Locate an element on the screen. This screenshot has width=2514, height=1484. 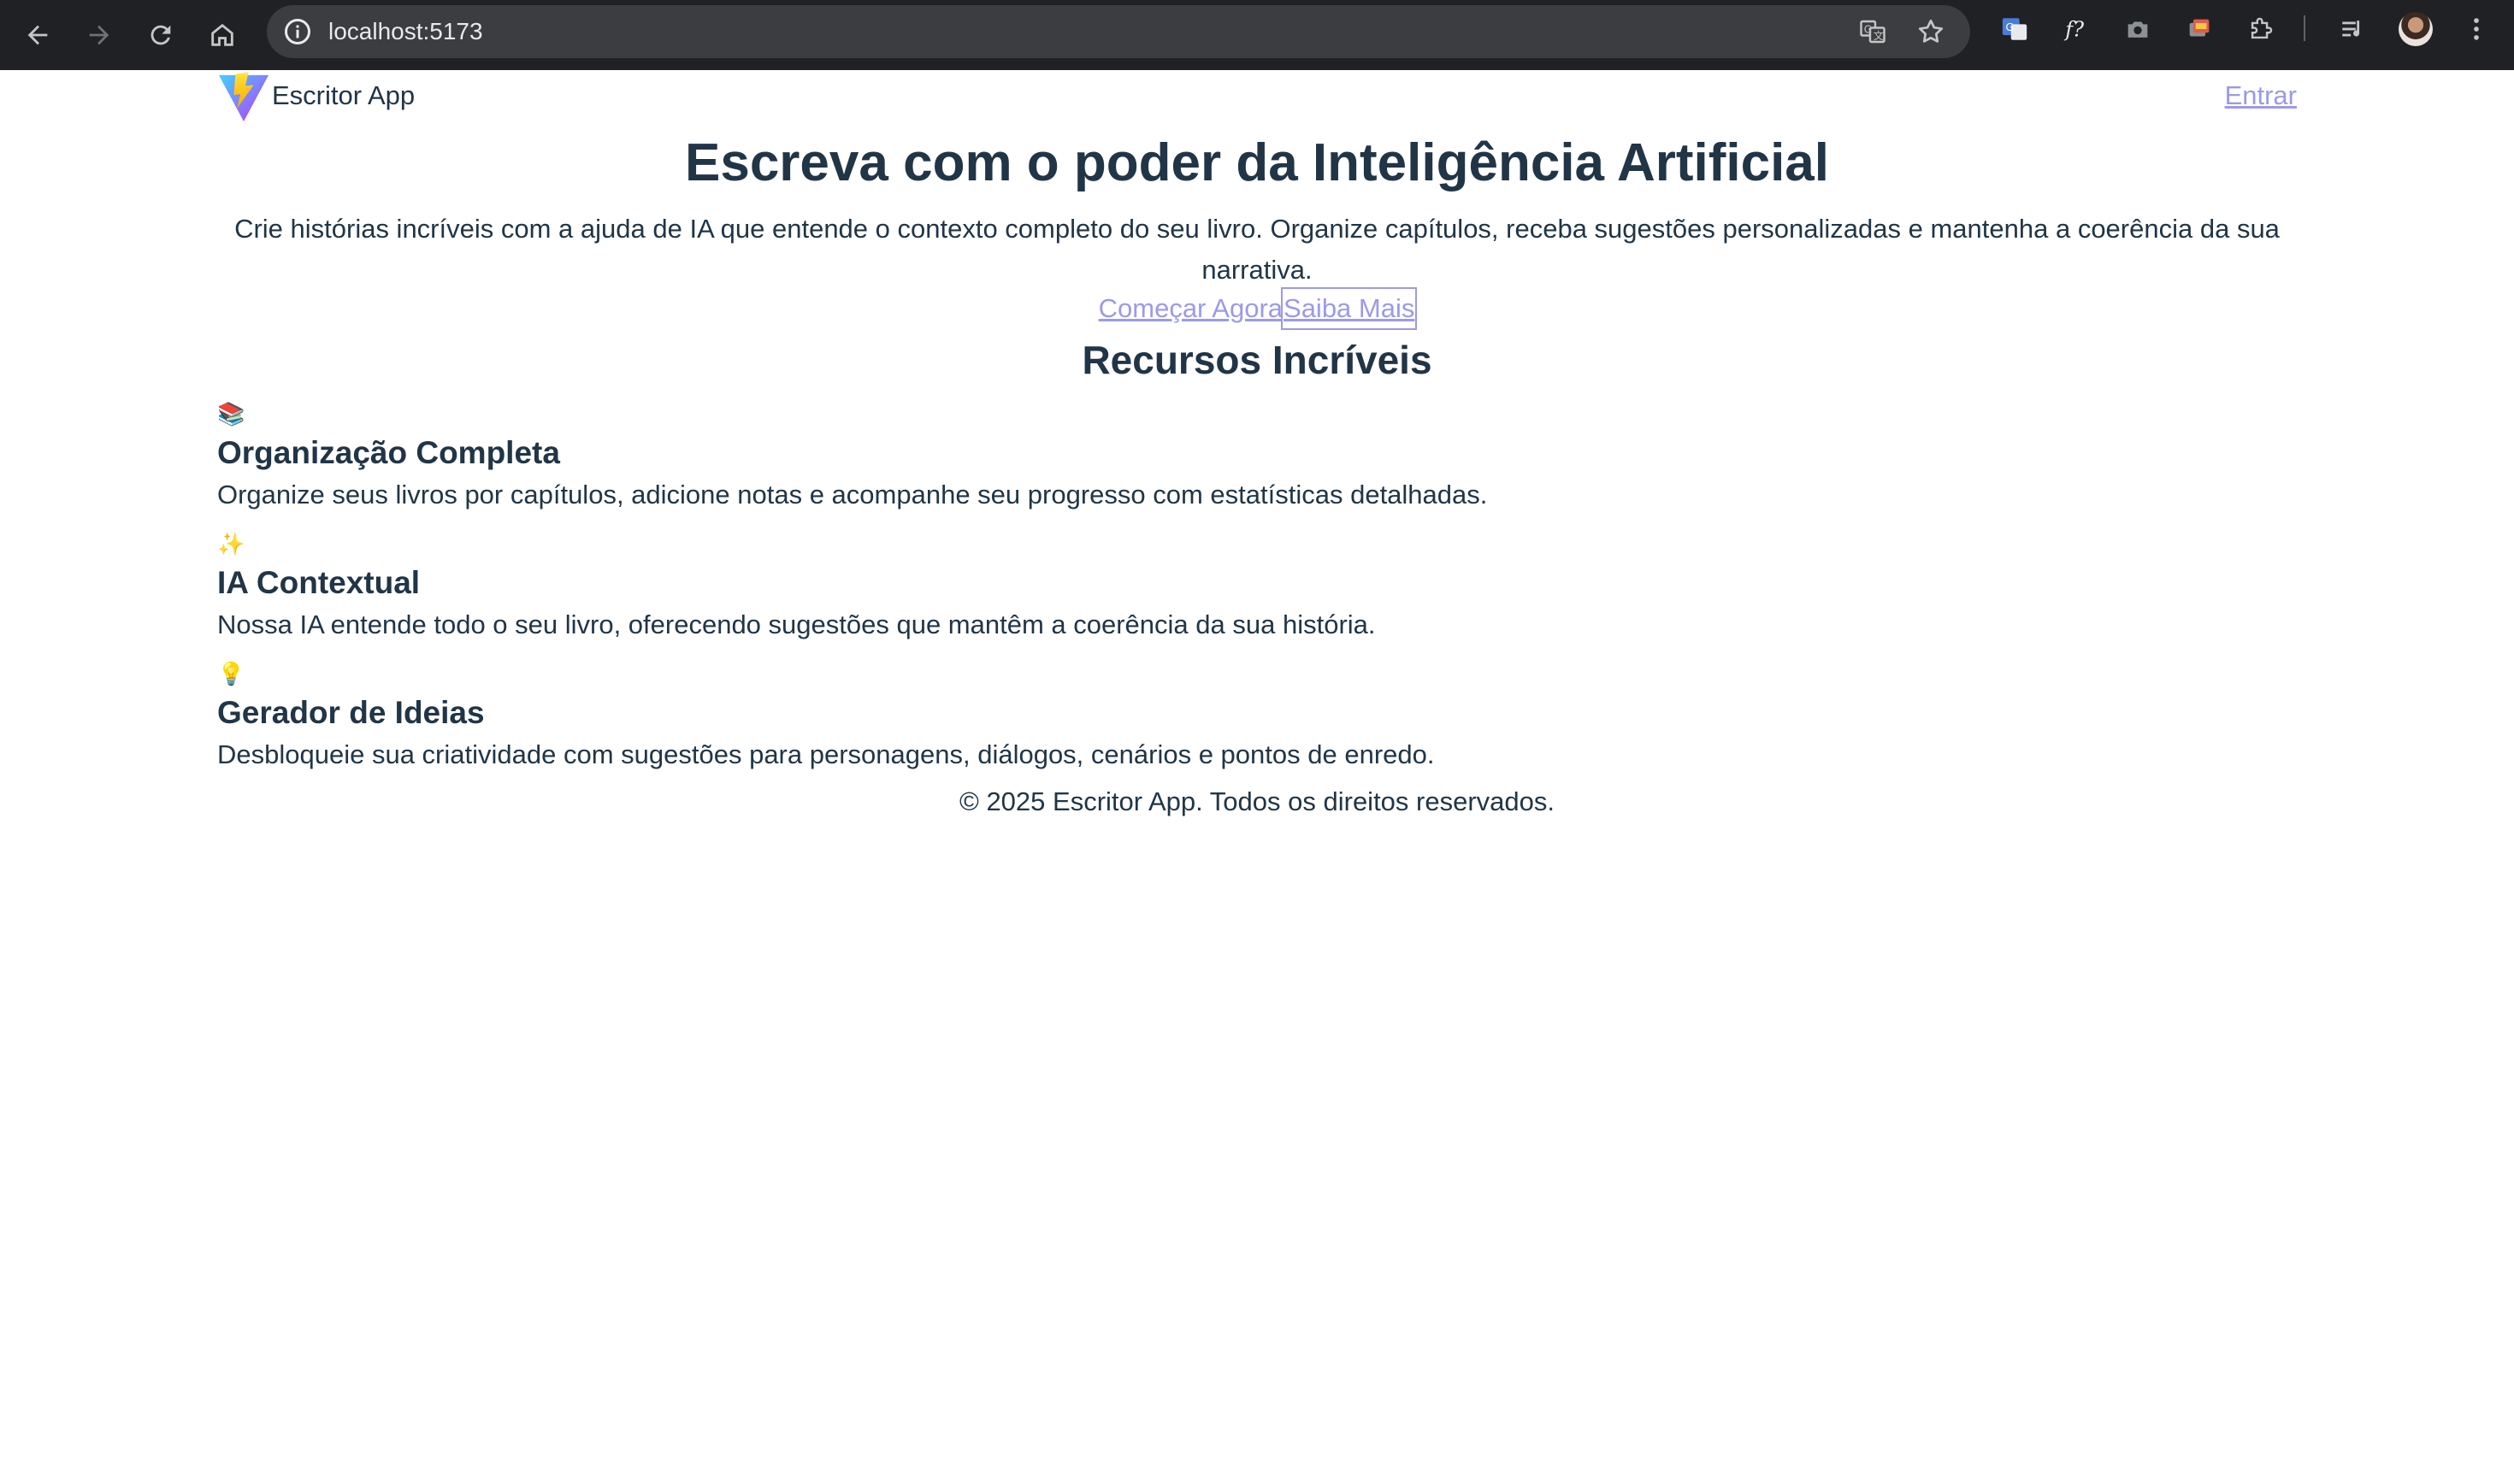
toolbar-divider is located at coordinates (2304, 28).